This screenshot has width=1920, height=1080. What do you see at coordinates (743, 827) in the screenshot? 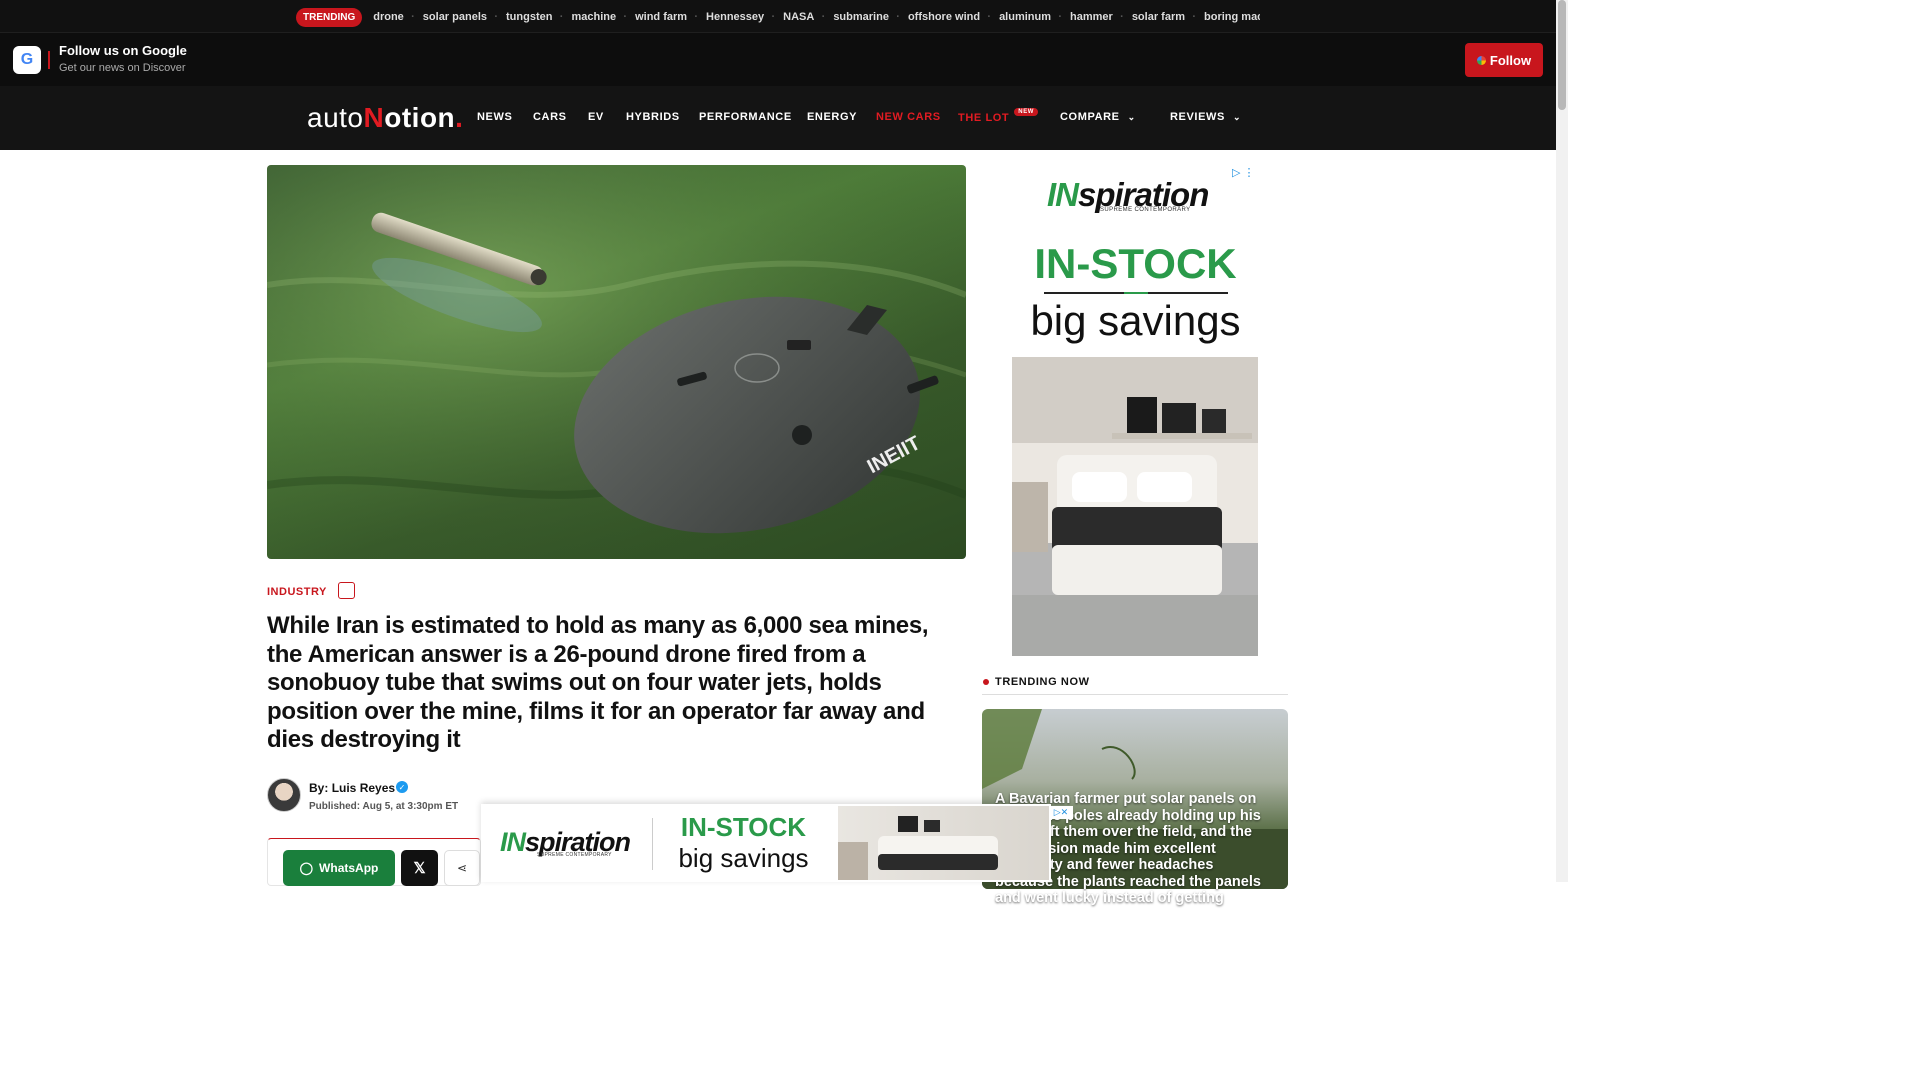
I see `bottom-ad-headline: IN-STOCK` at bounding box center [743, 827].